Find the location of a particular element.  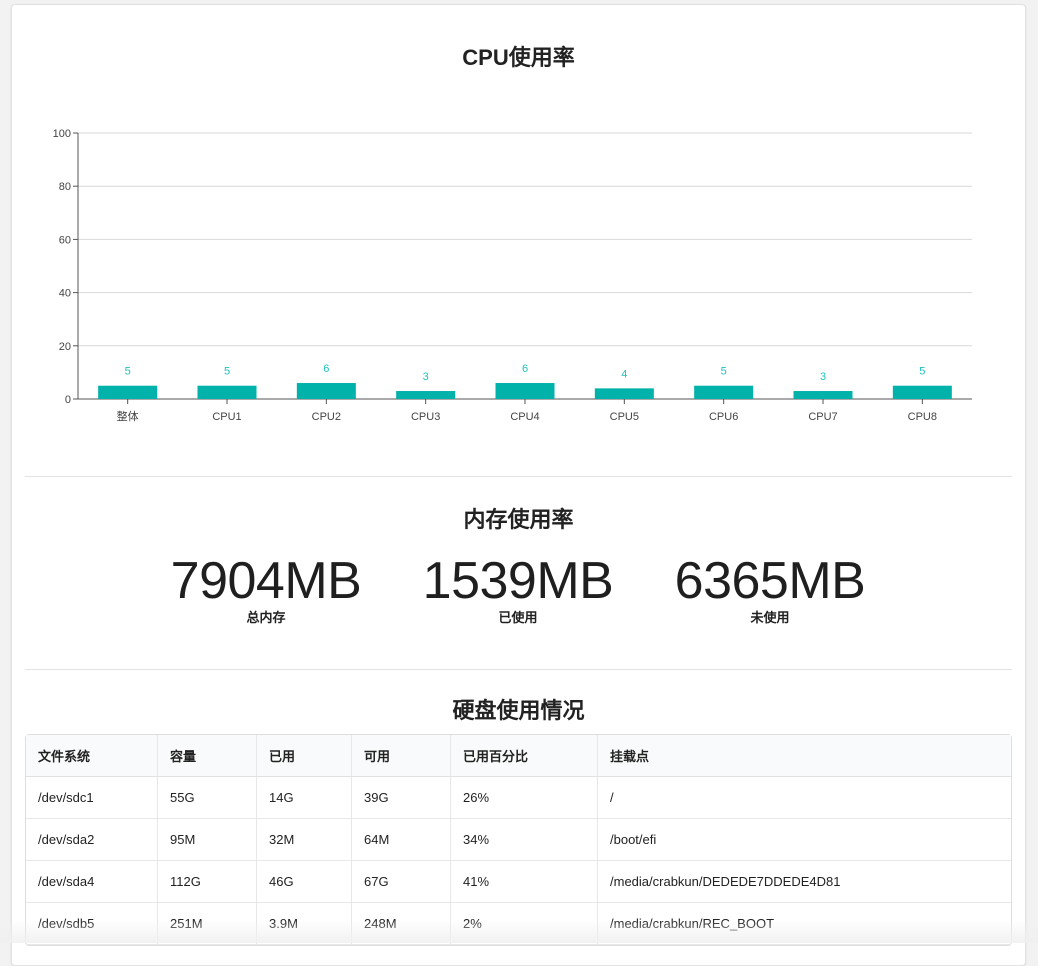

disk-section-title: 硬盘使用情况 is located at coordinates (518, 710).